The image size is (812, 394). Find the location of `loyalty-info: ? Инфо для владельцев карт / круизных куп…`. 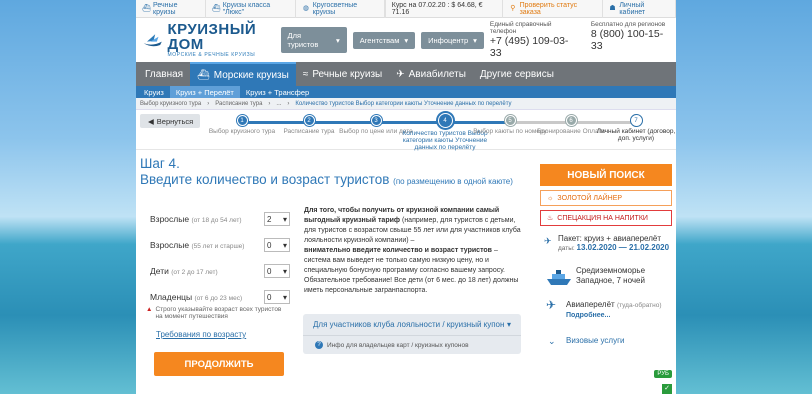

loyalty-info: ? Инфо для владельцев карт / круизных куп… is located at coordinates (412, 345).